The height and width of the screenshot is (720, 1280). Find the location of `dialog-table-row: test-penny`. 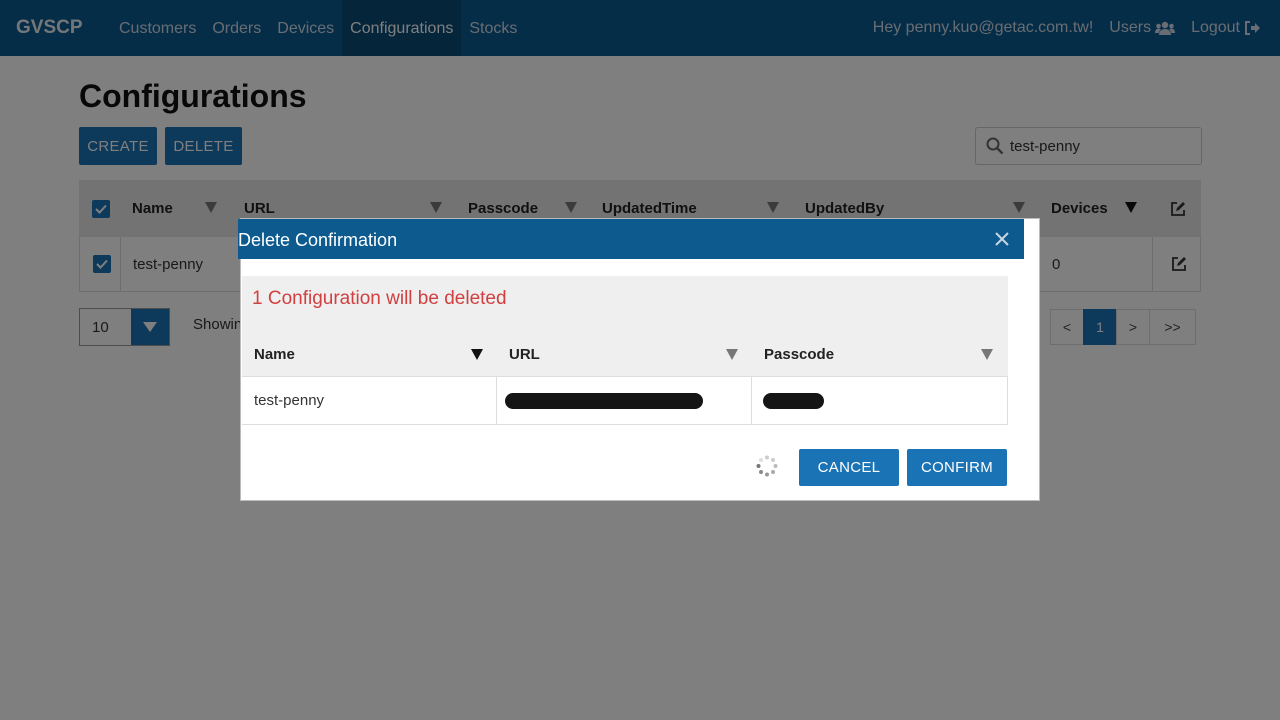

dialog-table-row: test-penny is located at coordinates (625, 400).